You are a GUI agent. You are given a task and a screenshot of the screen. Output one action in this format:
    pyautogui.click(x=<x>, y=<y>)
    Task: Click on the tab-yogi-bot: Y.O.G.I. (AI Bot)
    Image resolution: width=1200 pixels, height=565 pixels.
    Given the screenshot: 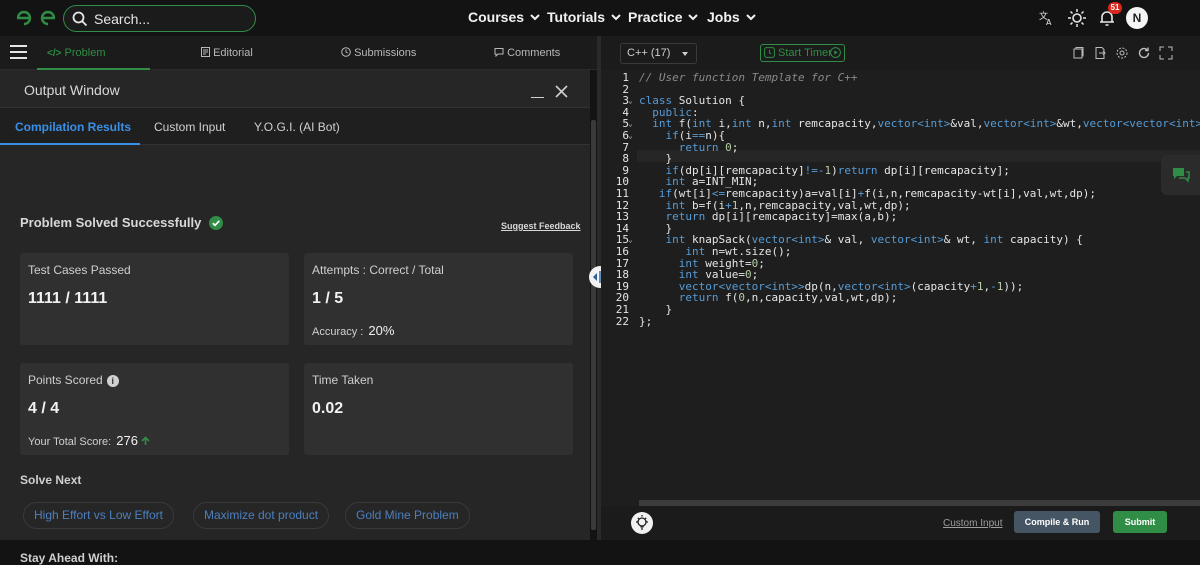 What is the action you would take?
    pyautogui.click(x=297, y=127)
    